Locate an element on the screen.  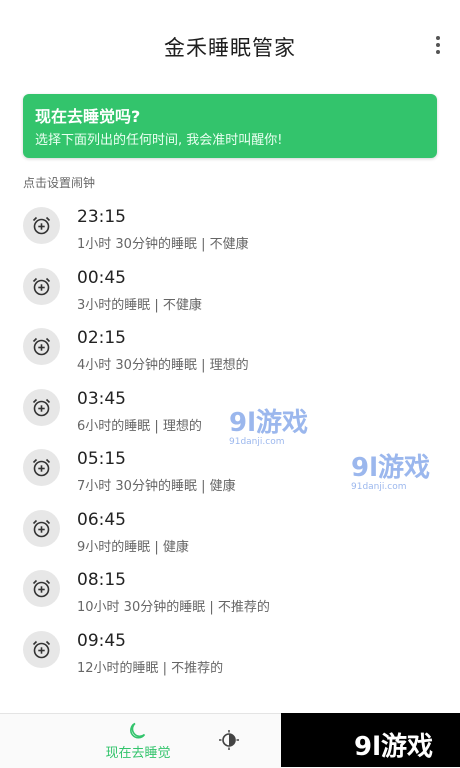
more-options-icon is located at coordinates (438, 45).